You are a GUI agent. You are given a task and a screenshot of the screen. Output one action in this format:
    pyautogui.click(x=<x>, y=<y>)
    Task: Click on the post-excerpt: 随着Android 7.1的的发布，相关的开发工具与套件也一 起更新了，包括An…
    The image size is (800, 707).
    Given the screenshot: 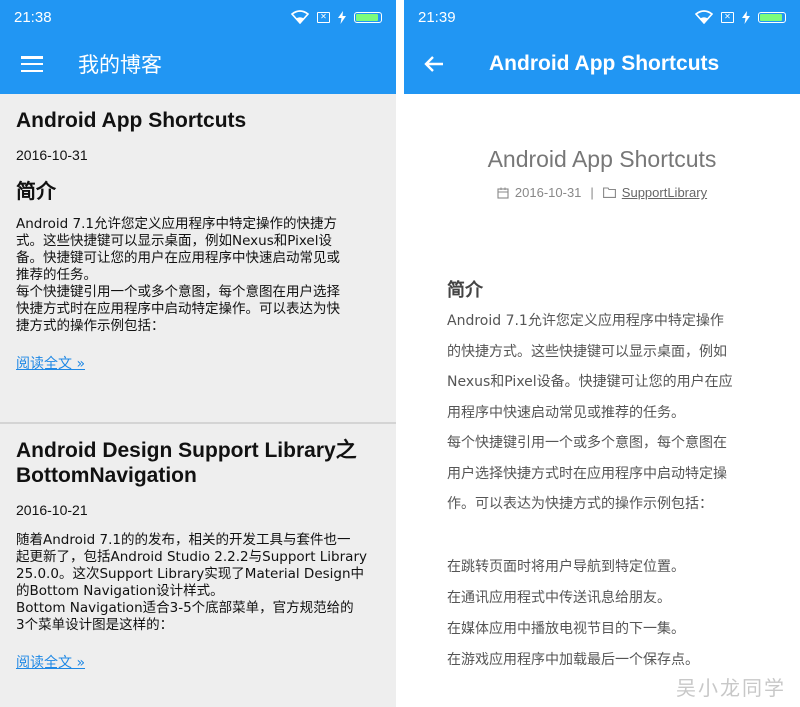 What is the action you would take?
    pyautogui.click(x=191, y=582)
    